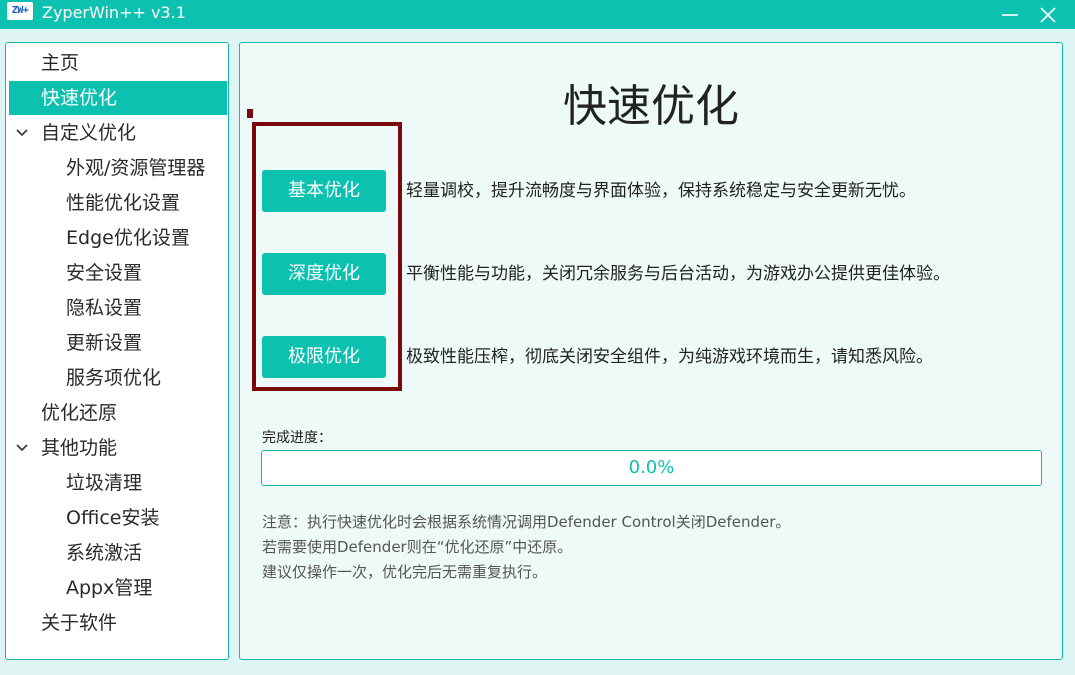 The height and width of the screenshot is (675, 1075). What do you see at coordinates (417, 547) in the screenshot?
I see `note-line-2: 若需要使用Defender则在“优化还原”中还原。` at bounding box center [417, 547].